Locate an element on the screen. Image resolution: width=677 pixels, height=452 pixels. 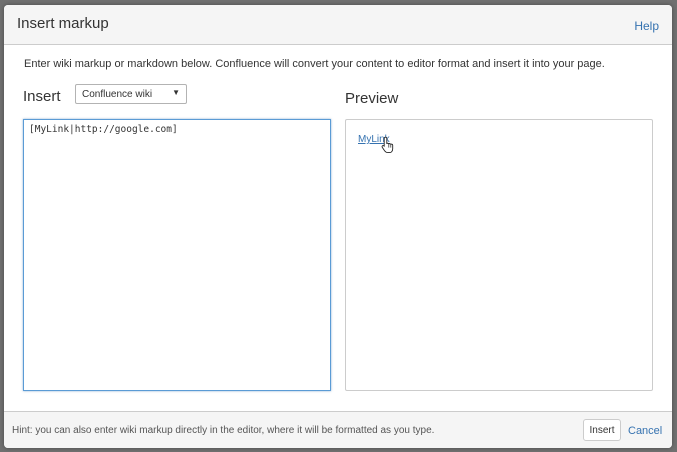
preview-heading: Preview is located at coordinates (372, 98).